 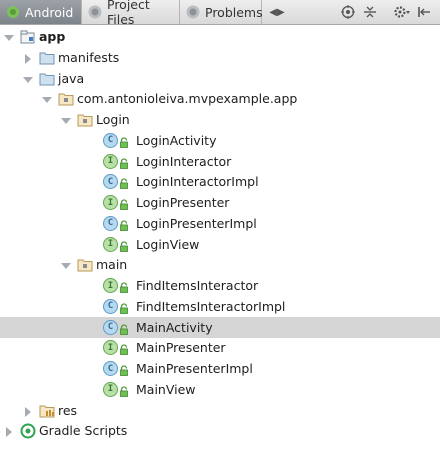 I want to click on tree-row: main, so click(x=220, y=264).